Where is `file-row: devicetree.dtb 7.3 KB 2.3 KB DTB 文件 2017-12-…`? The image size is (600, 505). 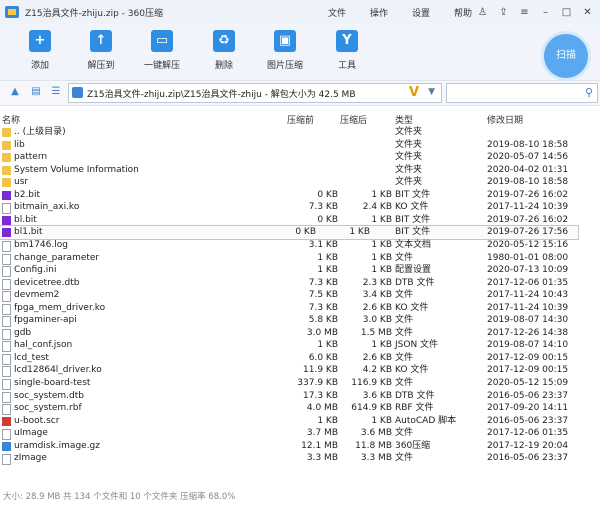
file-row: devicetree.dtb 7.3 KB 2.3 KB DTB 文件 2017-12-… is located at coordinates (300, 283).